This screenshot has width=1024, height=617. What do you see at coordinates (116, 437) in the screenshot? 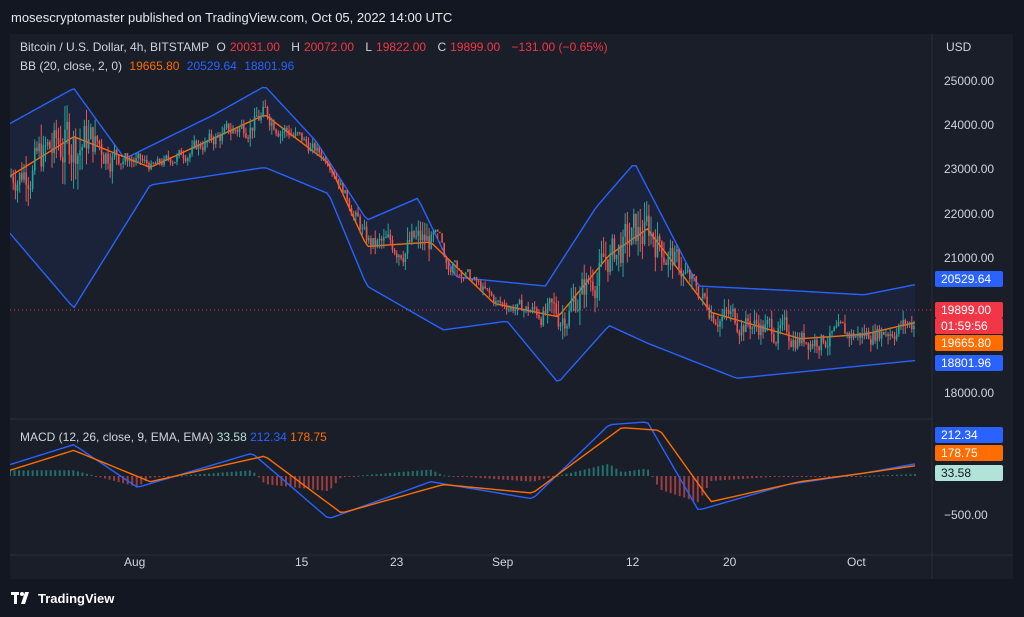
I see `macd-label: MACD (12, 26, close, 9, EMA, EMA)` at bounding box center [116, 437].